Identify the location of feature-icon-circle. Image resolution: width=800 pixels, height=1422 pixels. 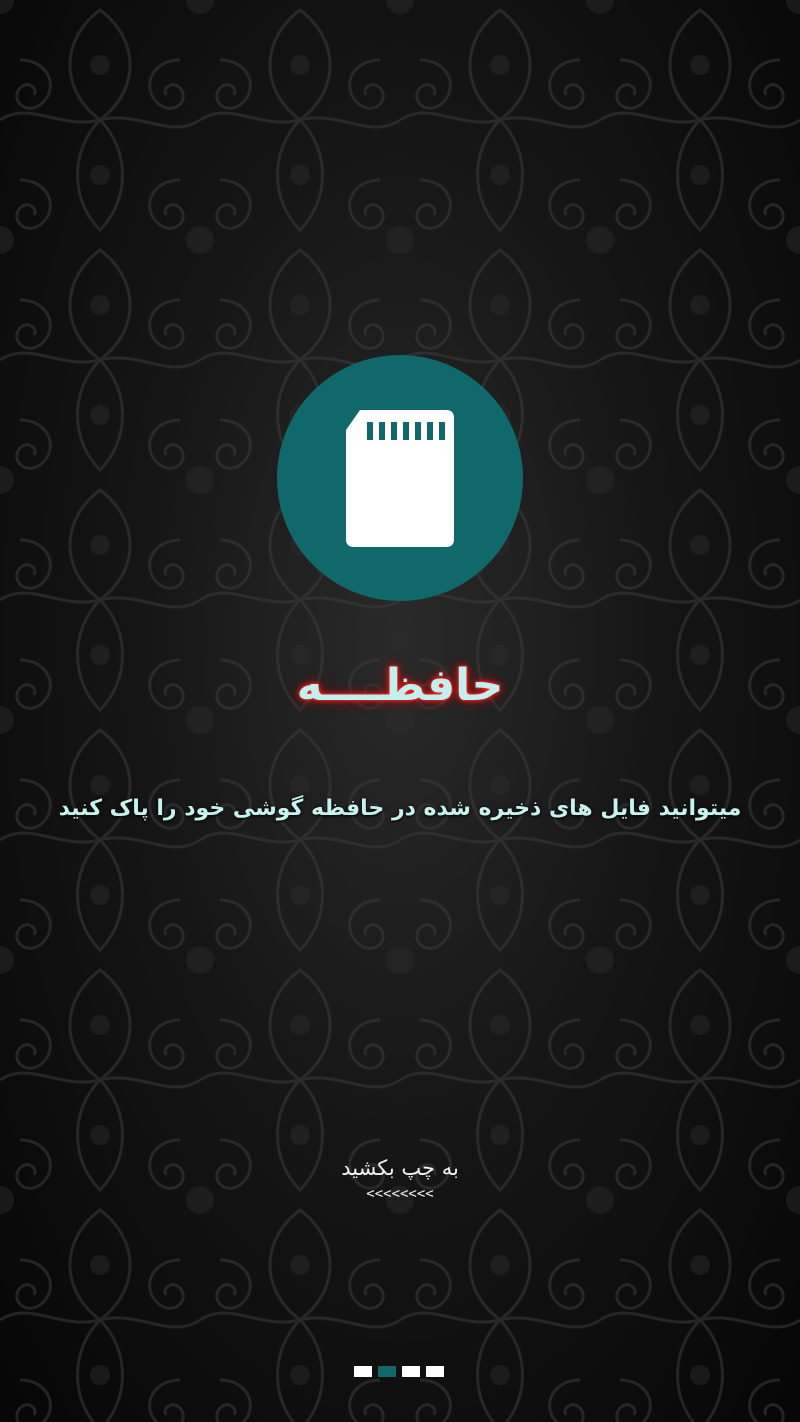
(400, 478).